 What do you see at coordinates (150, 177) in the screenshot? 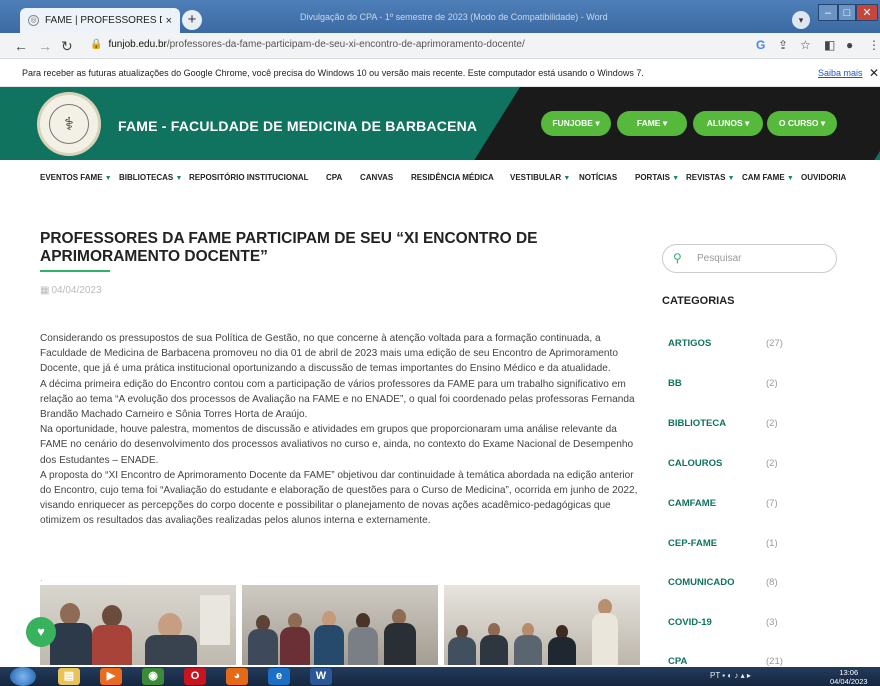
I see `menu-item-bibliotecas: BIBLIOTECAS ▼` at bounding box center [150, 177].